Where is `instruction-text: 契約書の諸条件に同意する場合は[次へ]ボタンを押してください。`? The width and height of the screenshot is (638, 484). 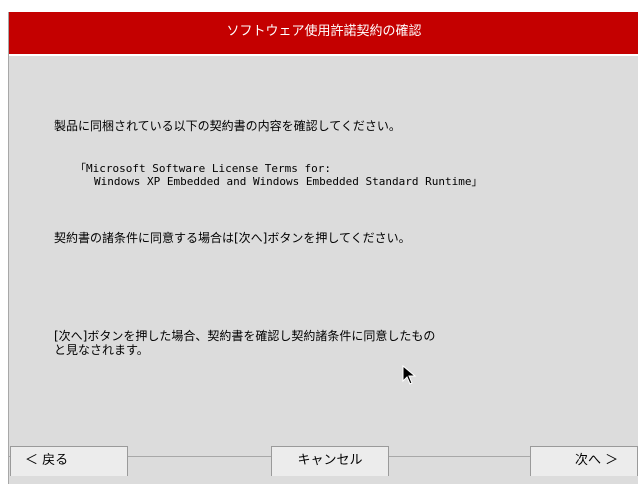
instruction-text: 契約書の諸条件に同意する場合は[次へ]ボタンを押してください。 is located at coordinates (232, 238).